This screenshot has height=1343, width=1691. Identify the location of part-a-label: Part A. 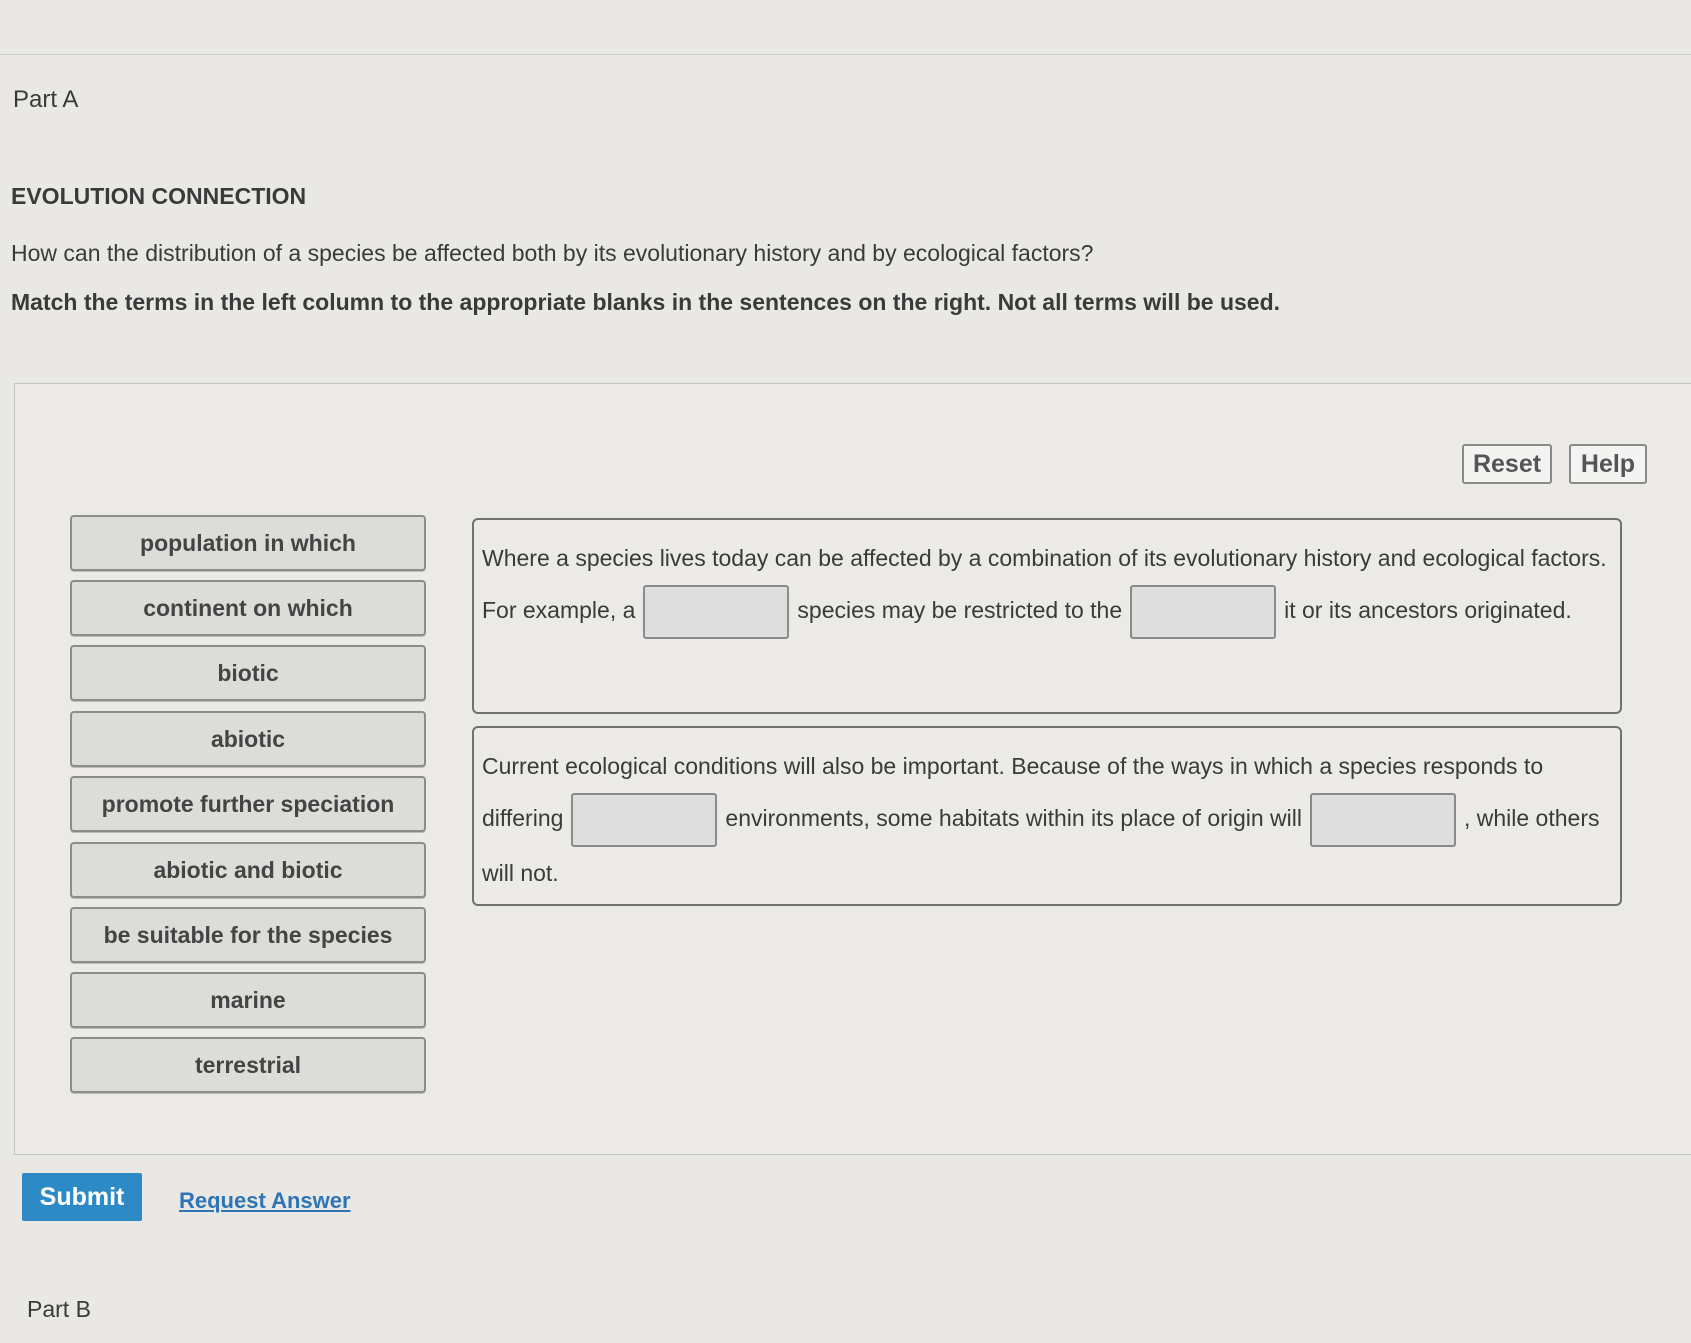
(46, 99).